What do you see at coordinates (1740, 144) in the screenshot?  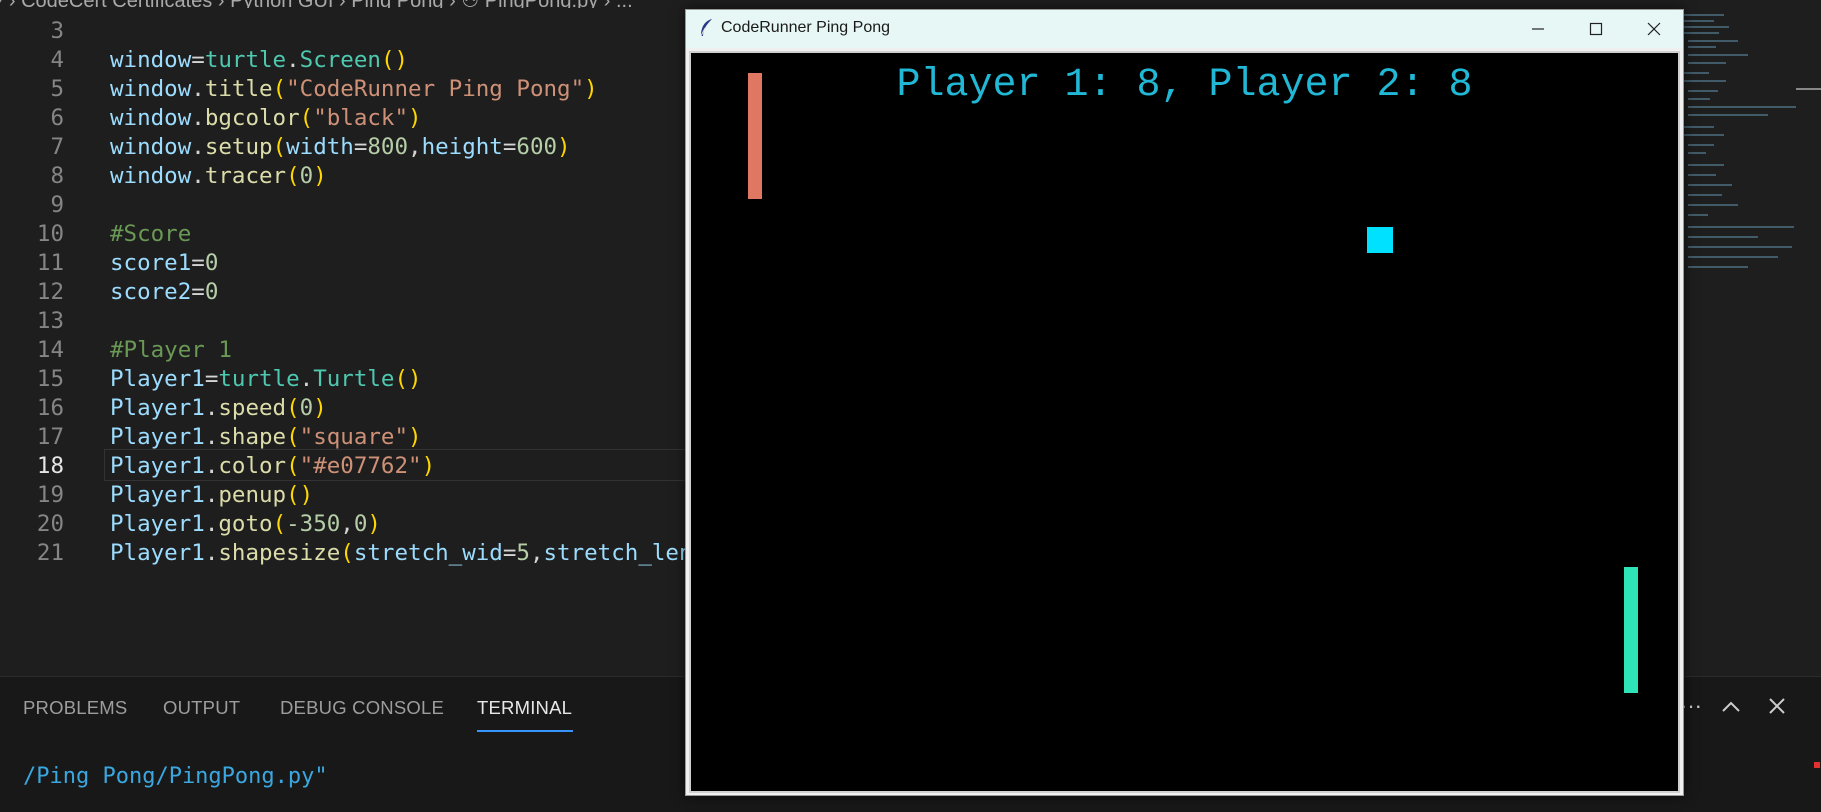 I see `minimap` at bounding box center [1740, 144].